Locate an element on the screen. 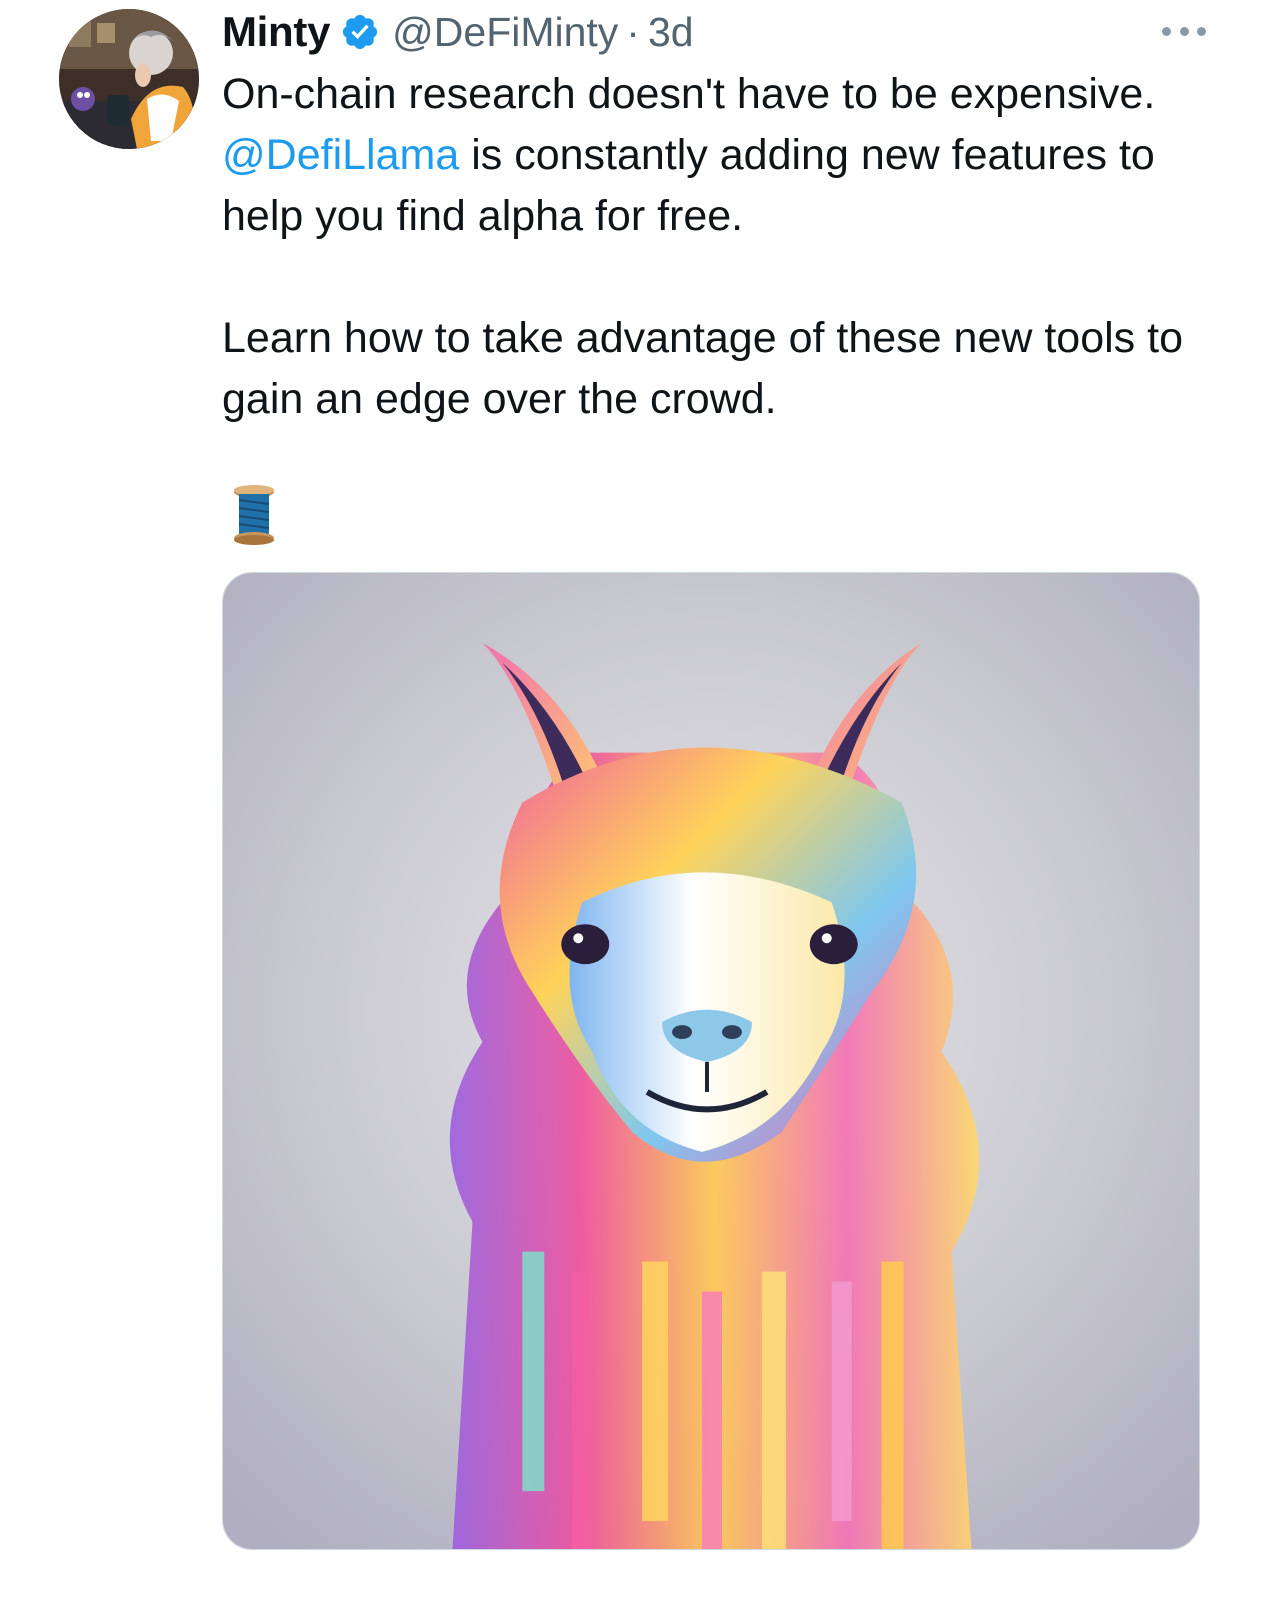  tweet-timestamp: 3d is located at coordinates (671, 32).